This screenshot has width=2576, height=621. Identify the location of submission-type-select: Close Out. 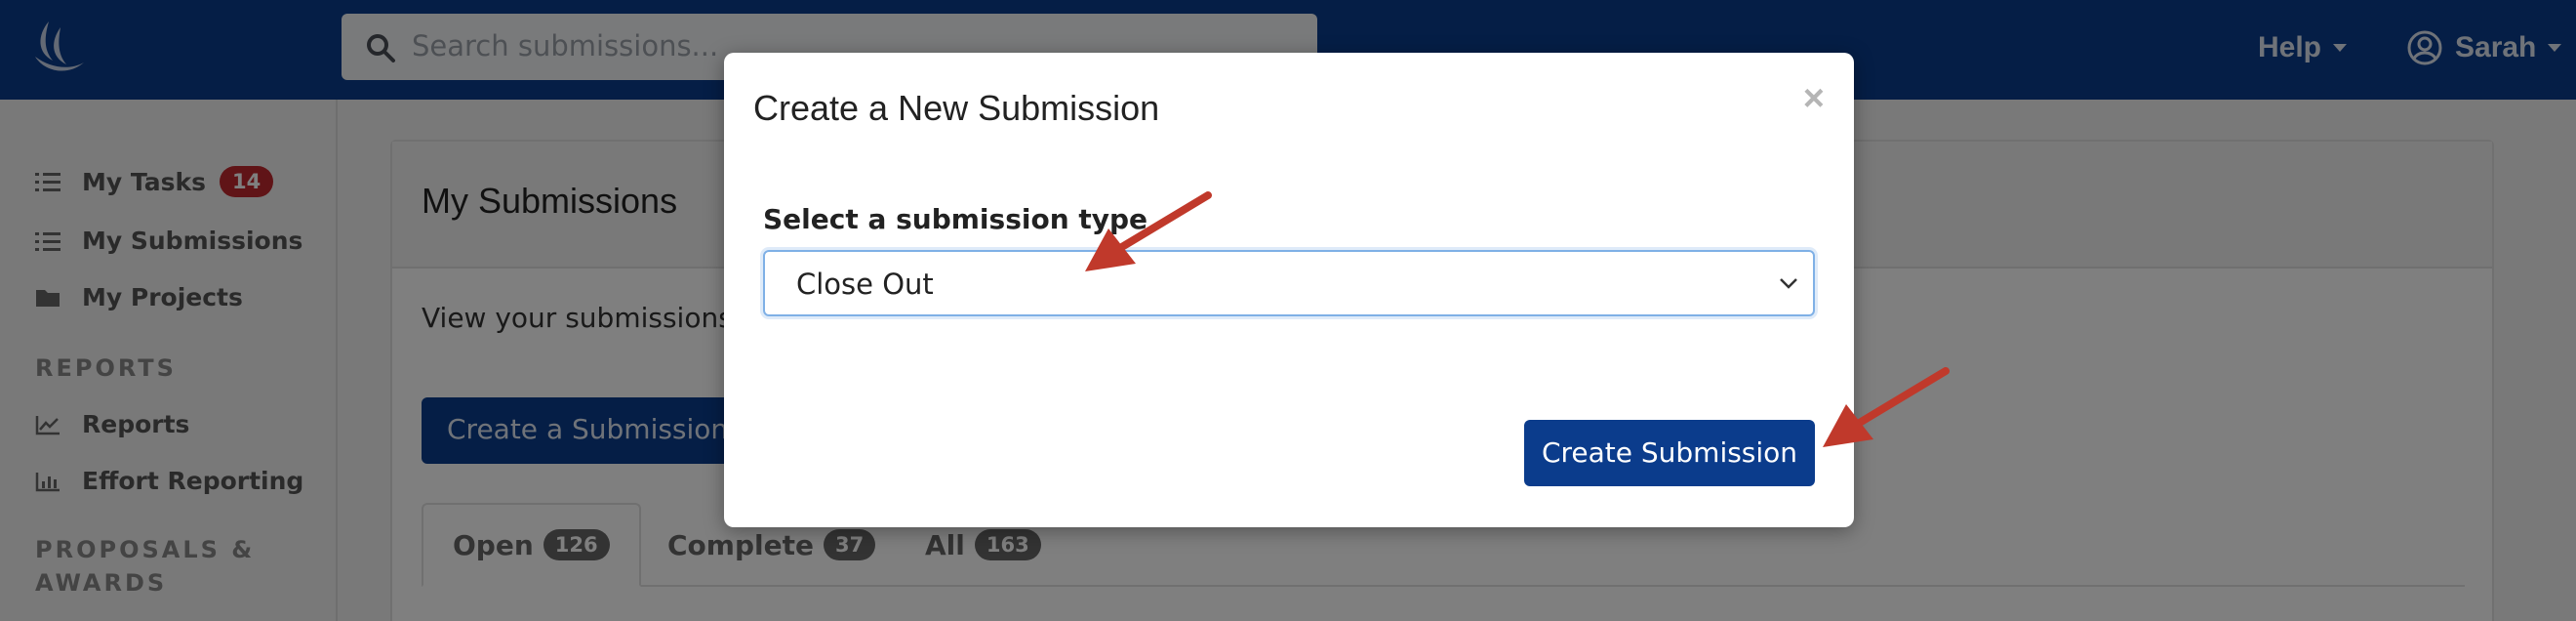
(1289, 283).